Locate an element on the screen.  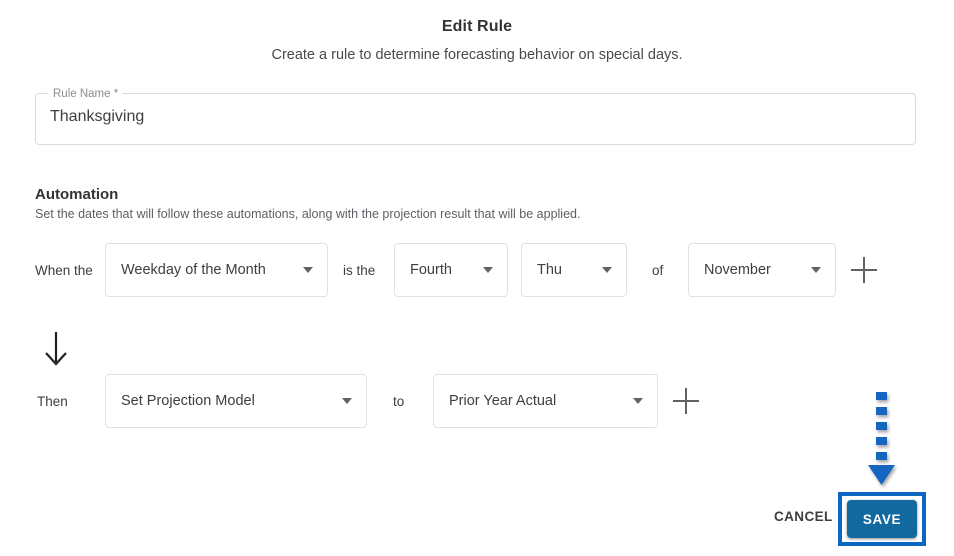
rule-name-field: Rule Name * is located at coordinates (475, 115).